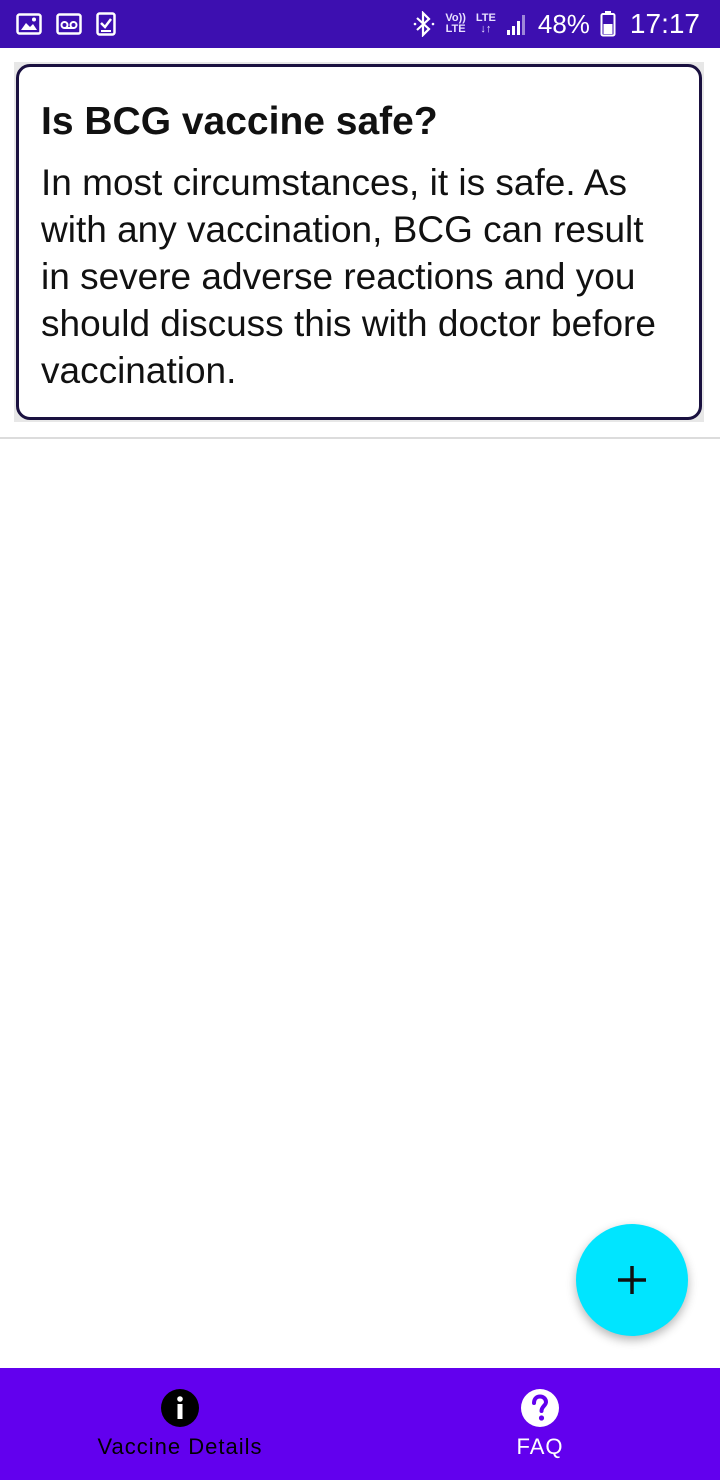  What do you see at coordinates (664, 23) in the screenshot?
I see `clock: 17:17` at bounding box center [664, 23].